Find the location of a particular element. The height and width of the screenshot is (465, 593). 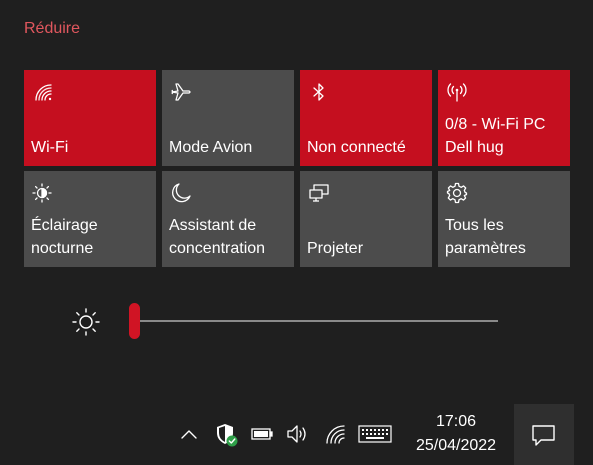

tile-label: Wi-Fi is located at coordinates (50, 147).